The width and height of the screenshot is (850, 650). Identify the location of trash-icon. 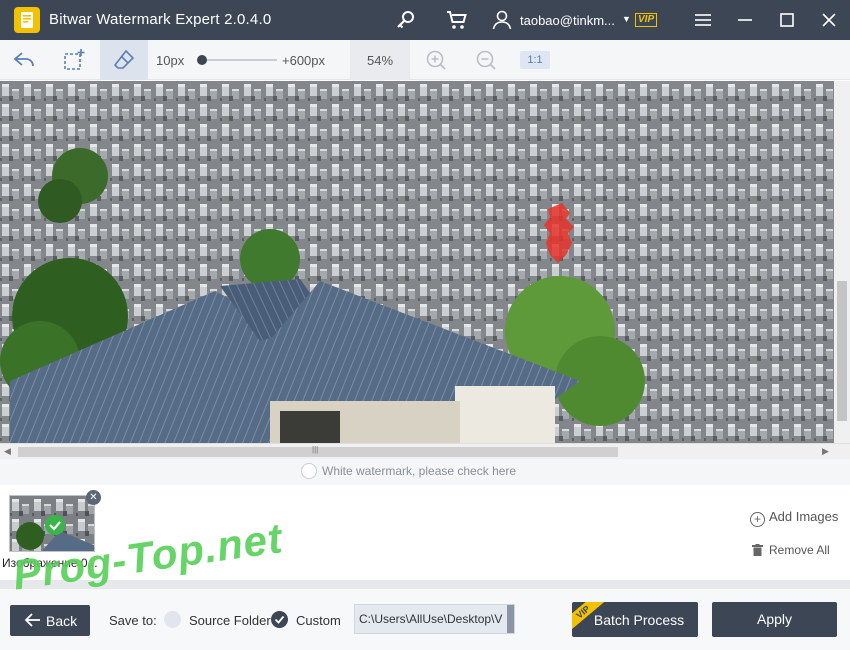
(757, 550).